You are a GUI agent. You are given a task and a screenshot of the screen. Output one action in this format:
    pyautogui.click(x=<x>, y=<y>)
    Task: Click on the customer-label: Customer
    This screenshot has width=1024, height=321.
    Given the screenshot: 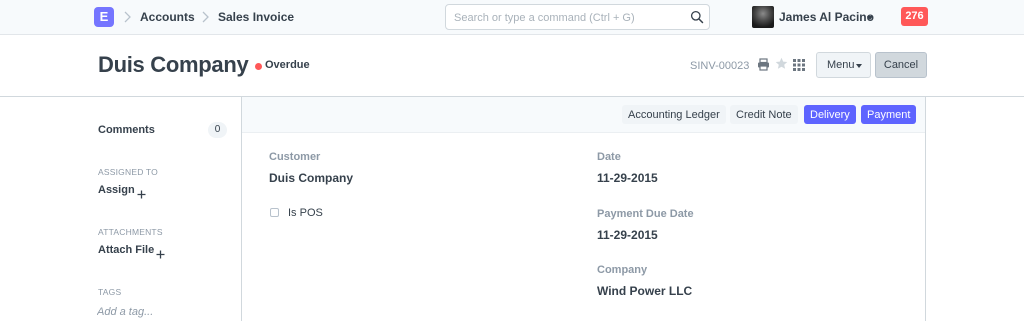 What is the action you would take?
    pyautogui.click(x=295, y=157)
    